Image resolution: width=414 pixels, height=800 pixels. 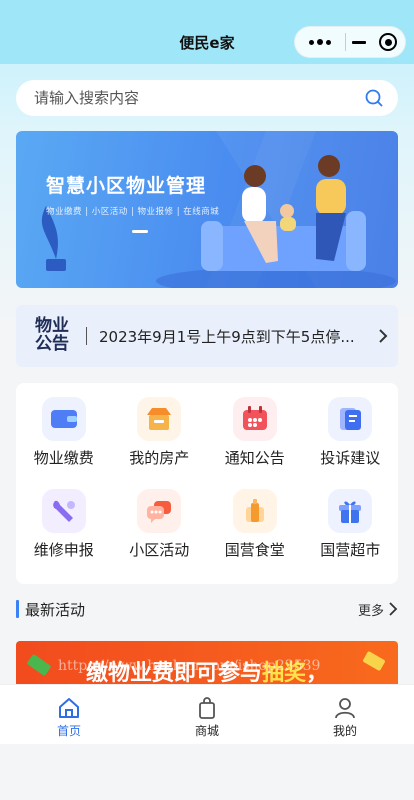 I want to click on banner-indicator, so click(x=140, y=231).